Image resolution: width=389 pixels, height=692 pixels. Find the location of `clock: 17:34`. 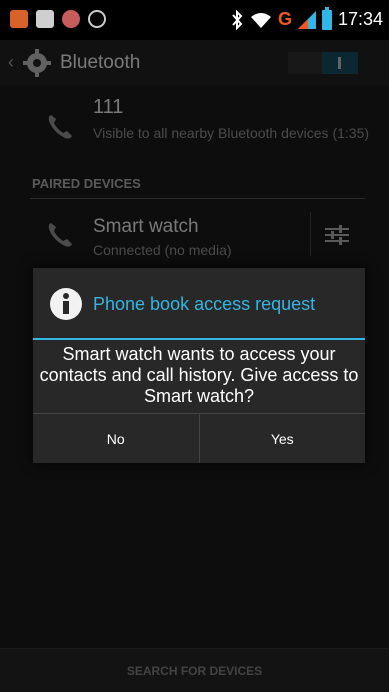

clock: 17:34 is located at coordinates (360, 19).